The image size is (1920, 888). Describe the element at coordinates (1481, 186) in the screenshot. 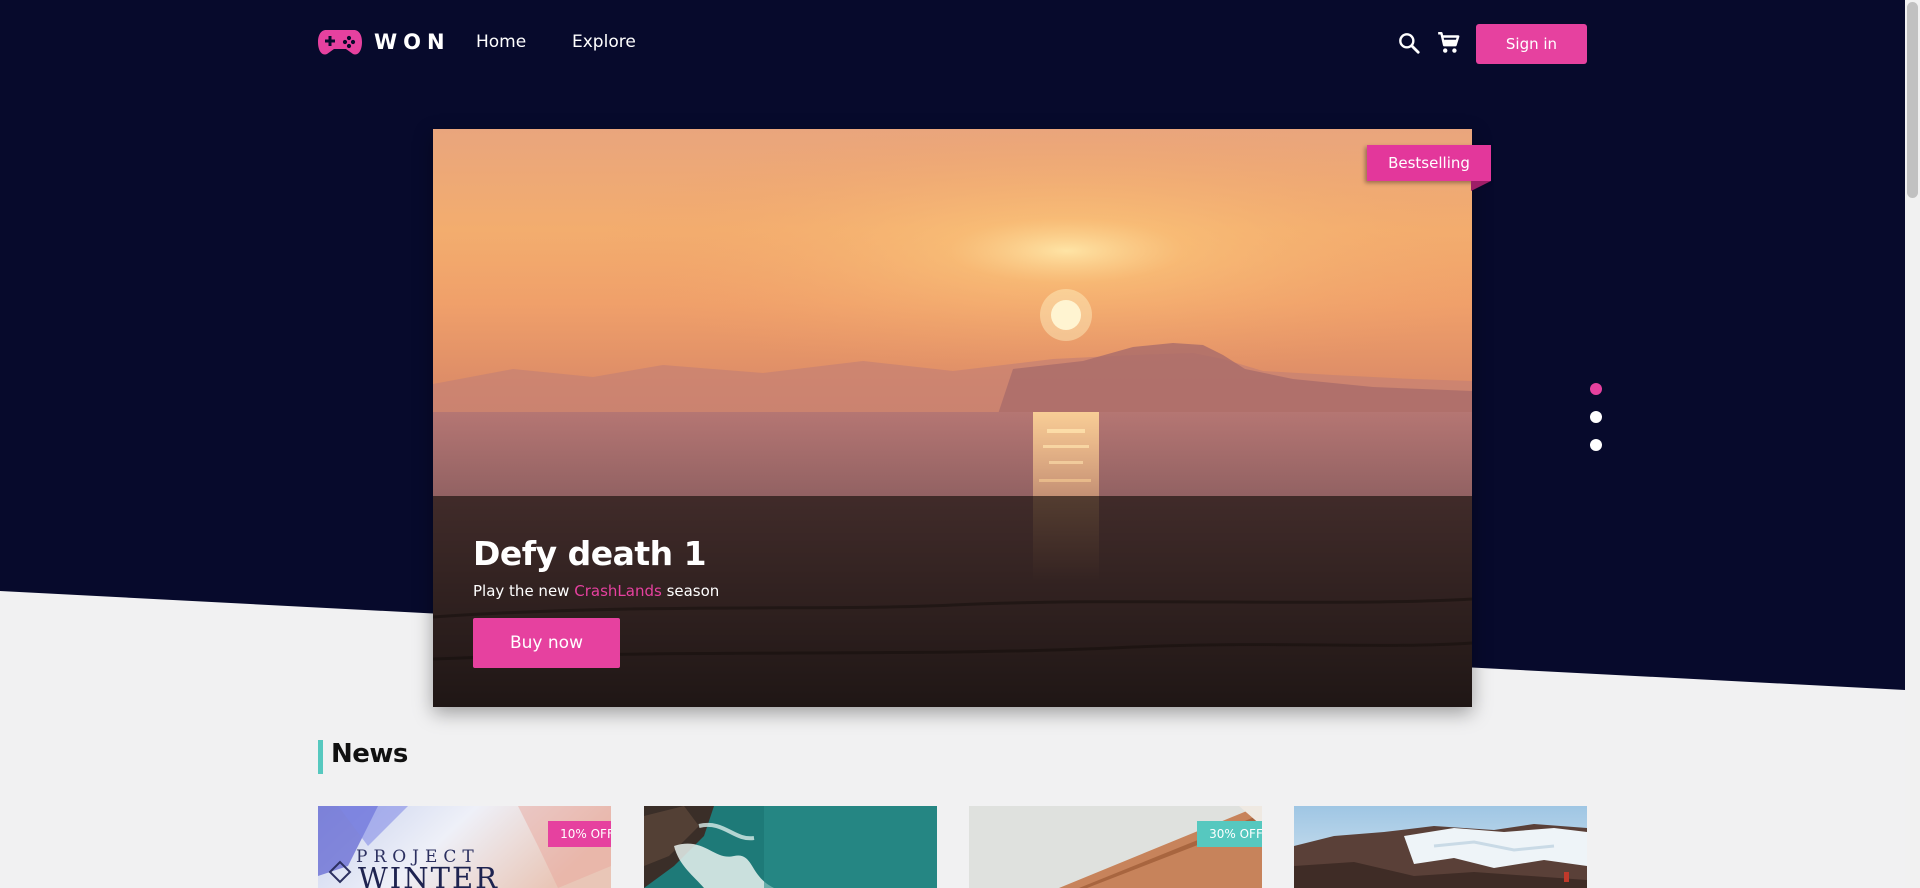

I see `ribbon-fold` at that location.